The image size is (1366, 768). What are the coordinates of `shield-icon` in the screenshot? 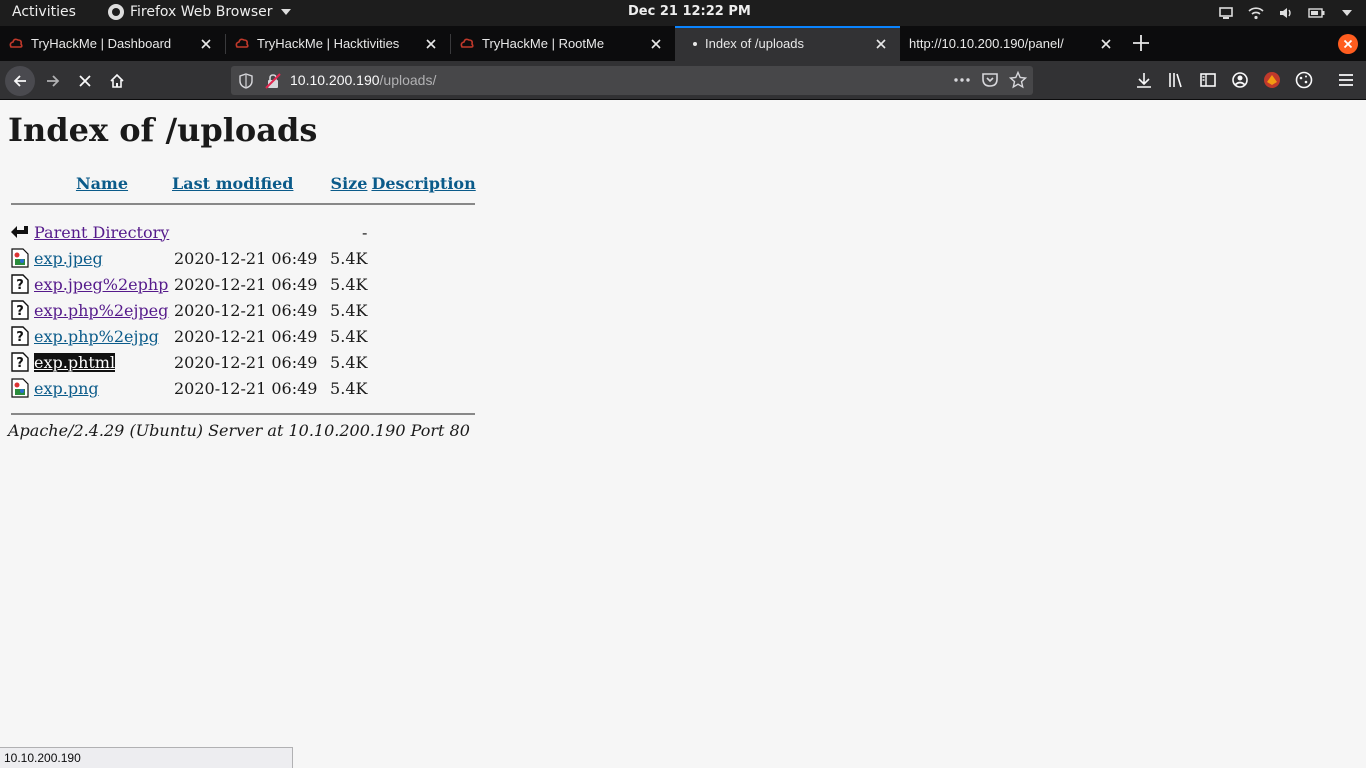 It's located at (246, 81).